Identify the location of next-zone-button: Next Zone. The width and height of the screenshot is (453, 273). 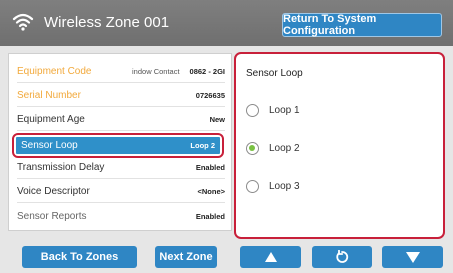
(186, 257).